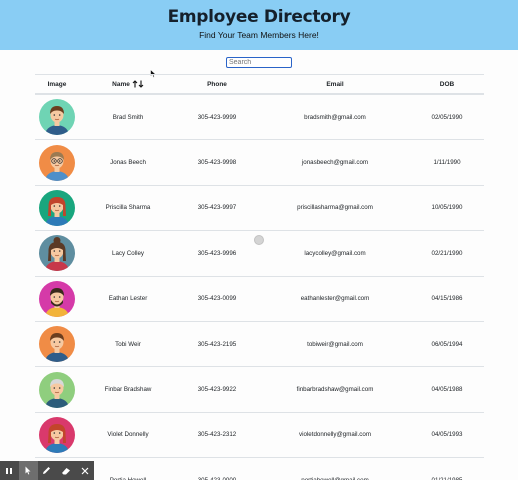  What do you see at coordinates (259, 84) in the screenshot?
I see `table-header-row: Image Name Phone Email DOB` at bounding box center [259, 84].